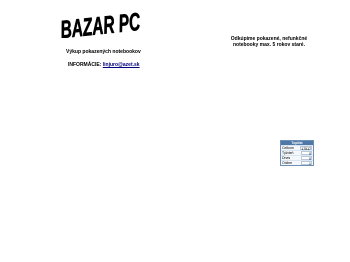  Describe the element at coordinates (306, 148) in the screenshot. I see `counter-row-value: 17517` at that location.